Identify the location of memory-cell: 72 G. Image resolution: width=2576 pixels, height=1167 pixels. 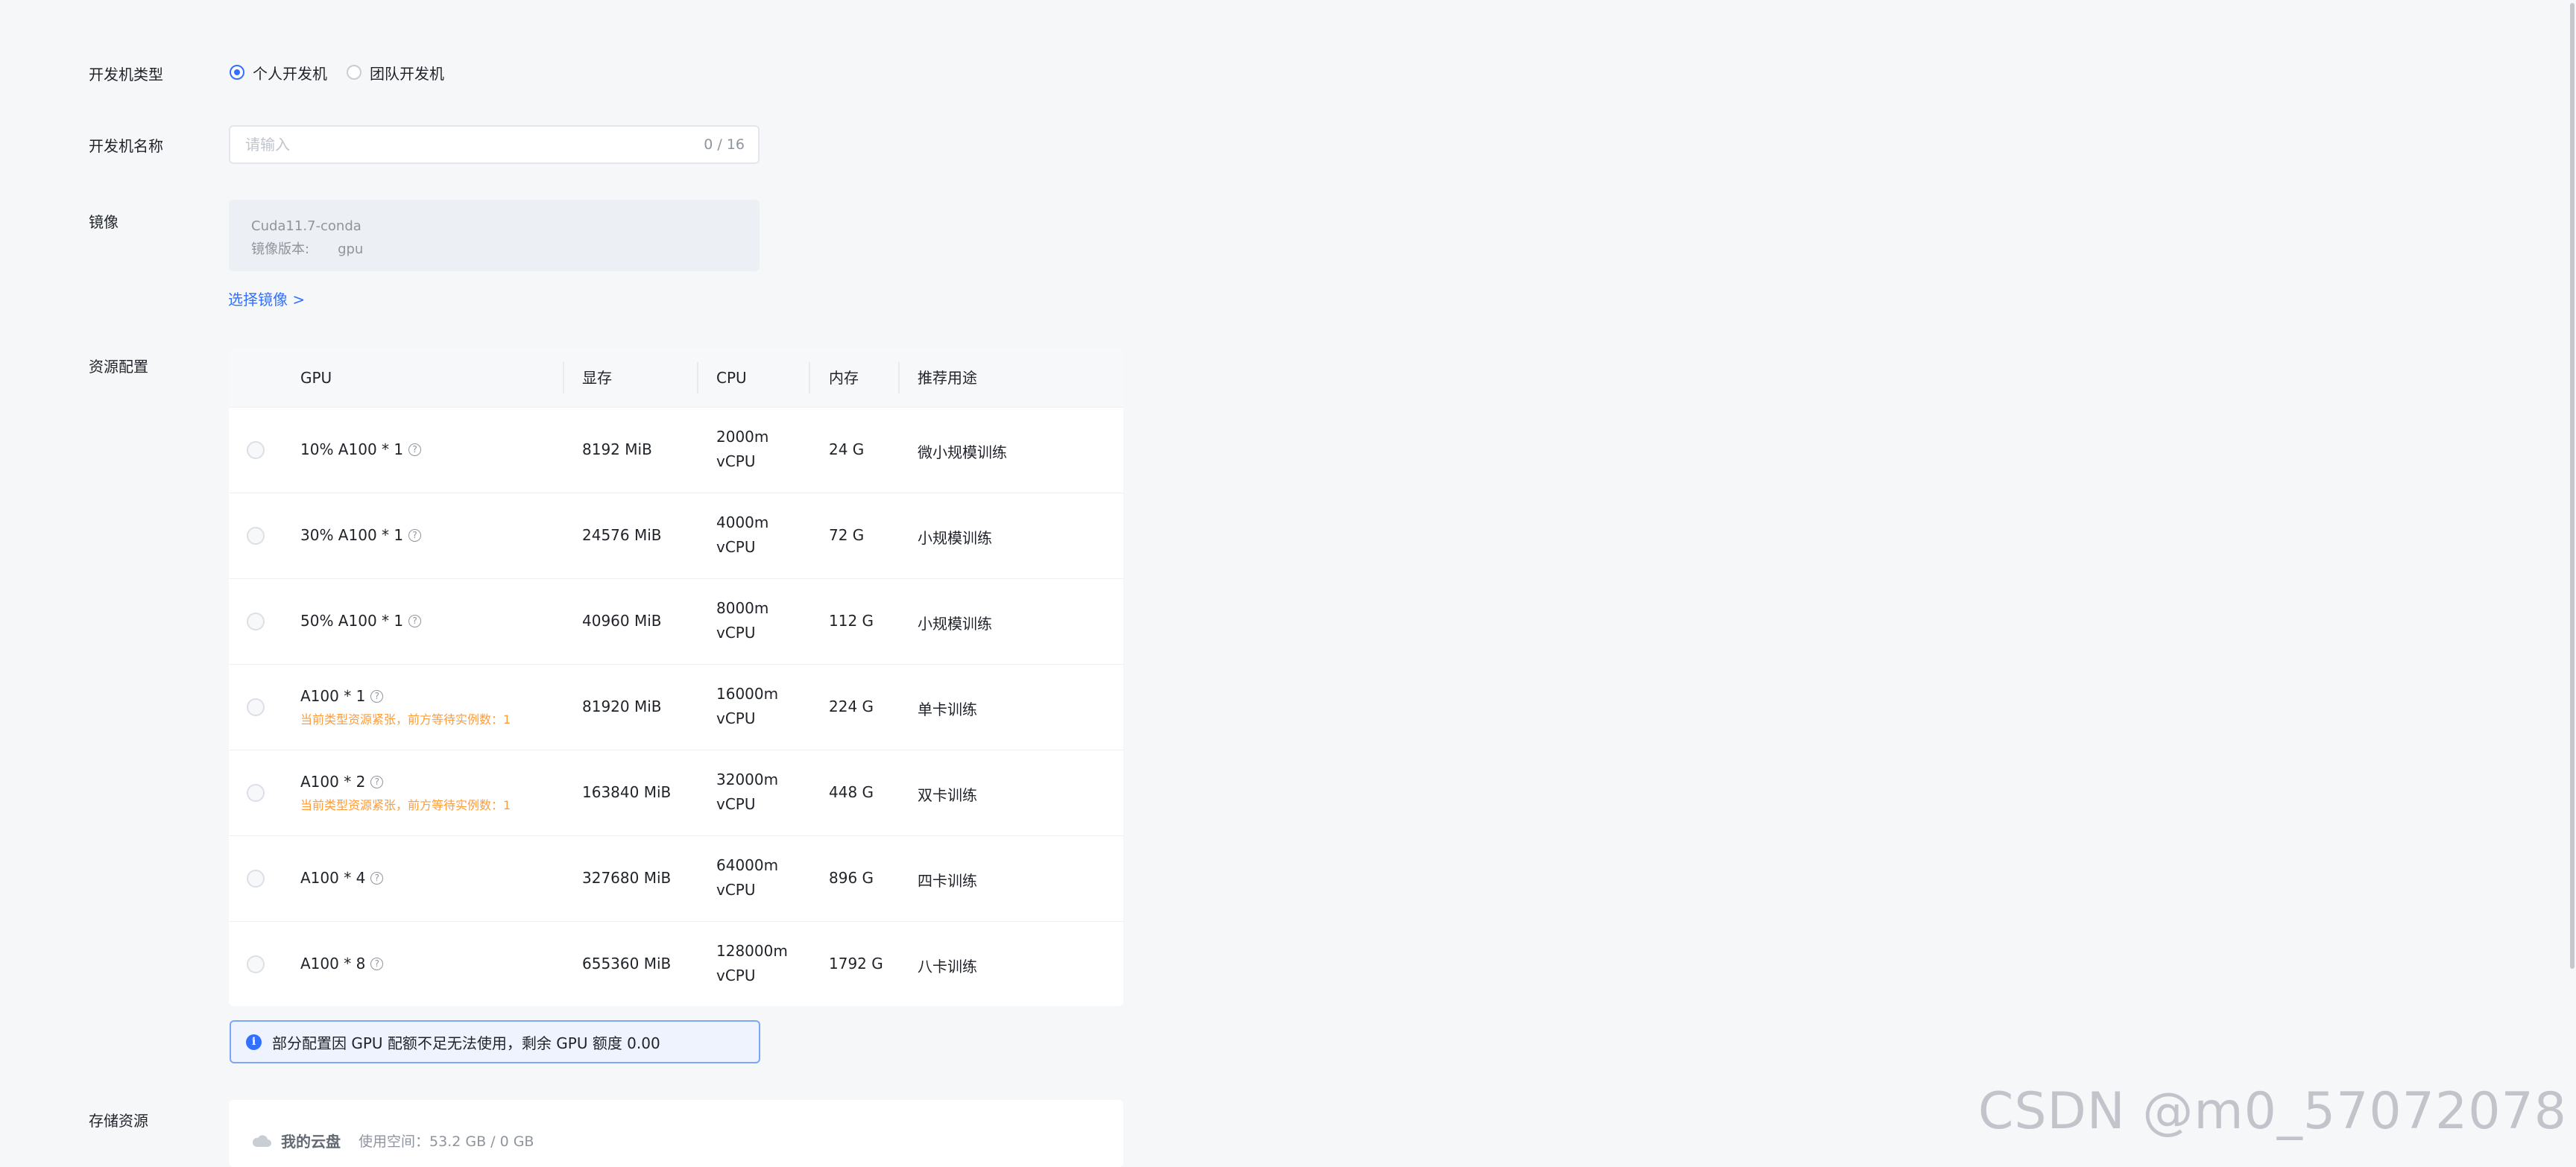
(847, 535).